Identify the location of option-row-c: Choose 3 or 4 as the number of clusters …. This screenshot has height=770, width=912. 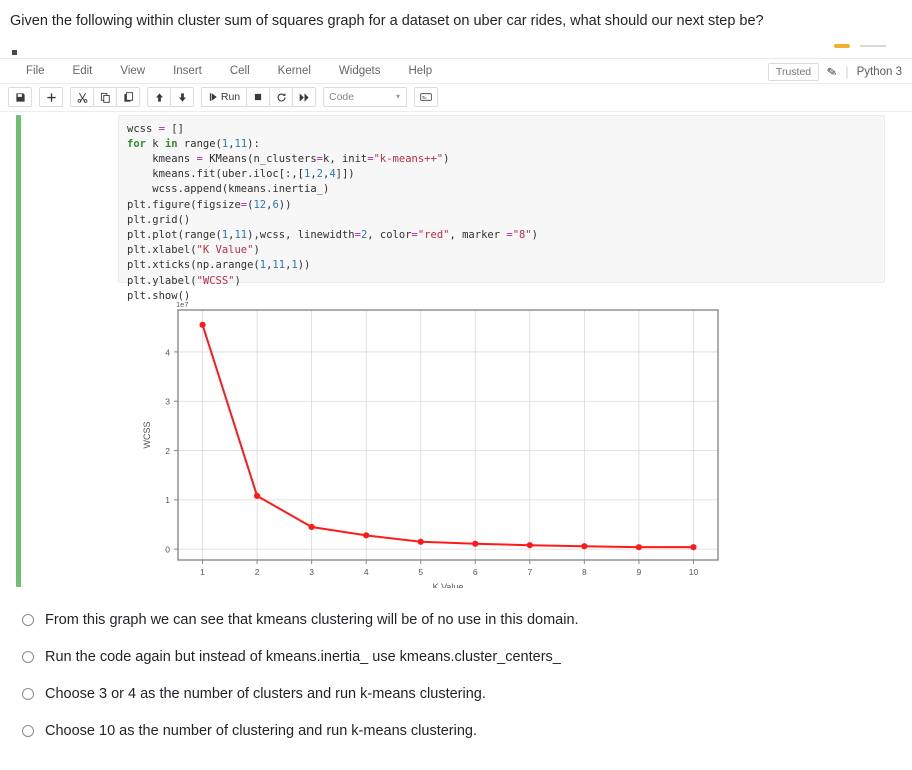
(467, 694).